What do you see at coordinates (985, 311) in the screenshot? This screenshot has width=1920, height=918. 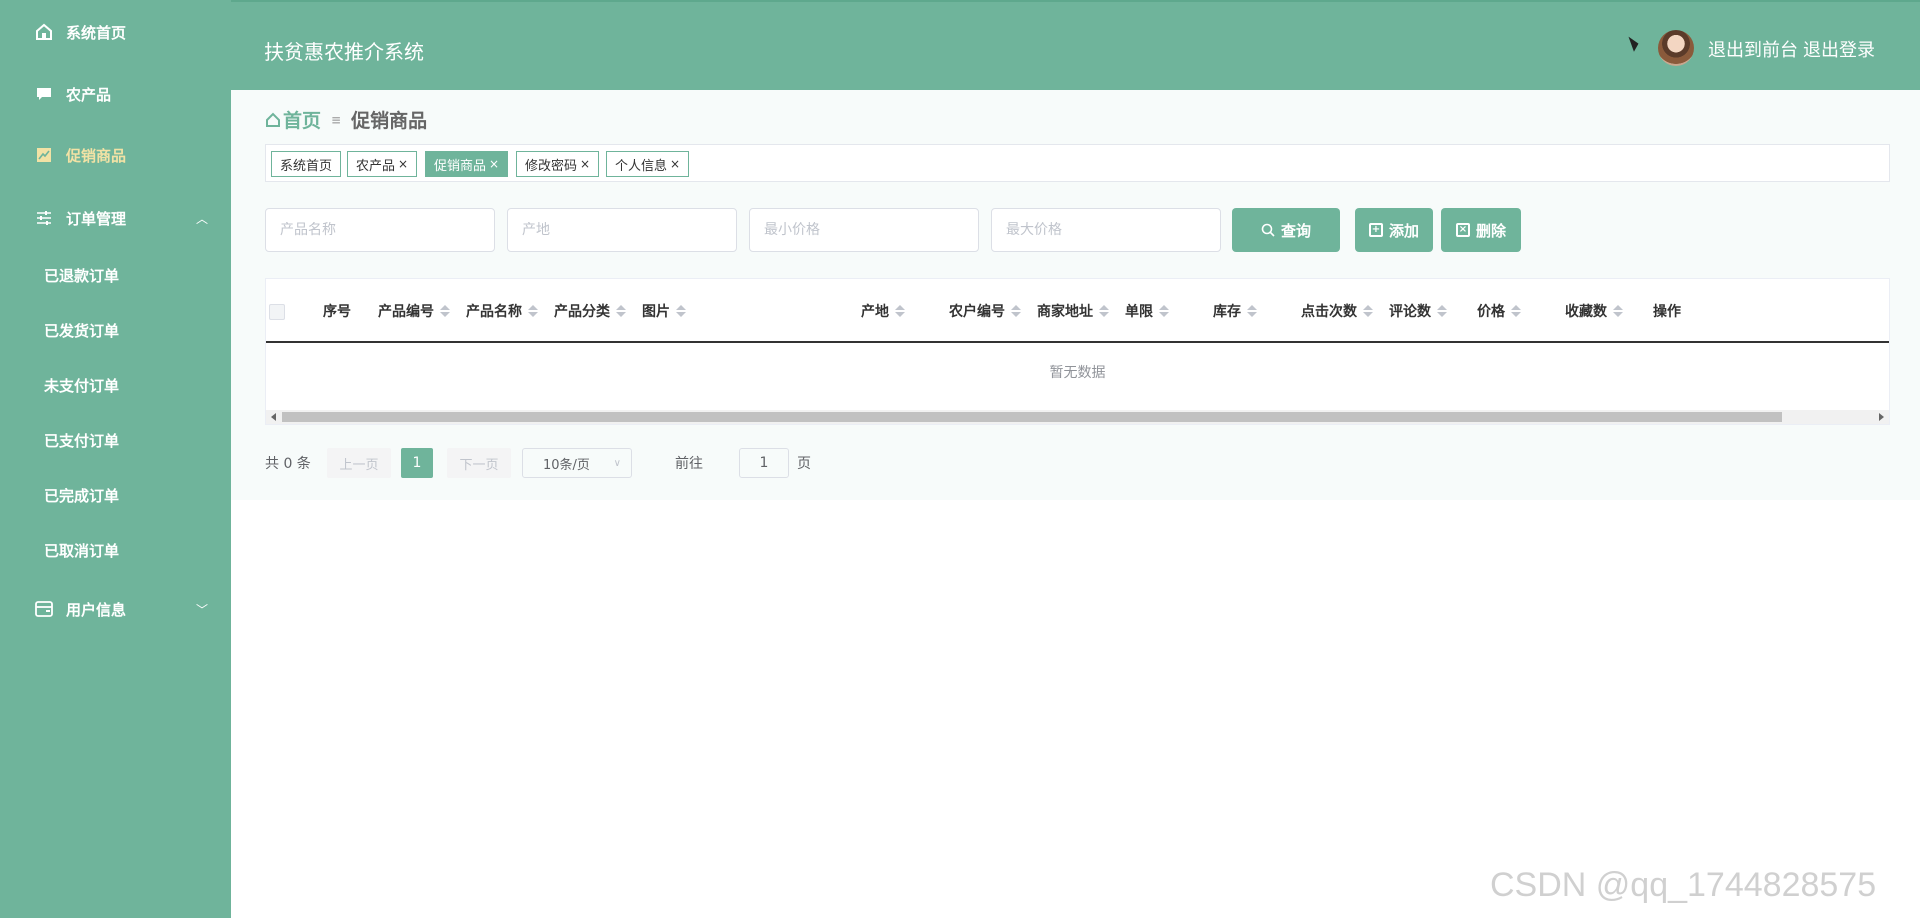 I see `column-header-sortable: 农户编号` at bounding box center [985, 311].